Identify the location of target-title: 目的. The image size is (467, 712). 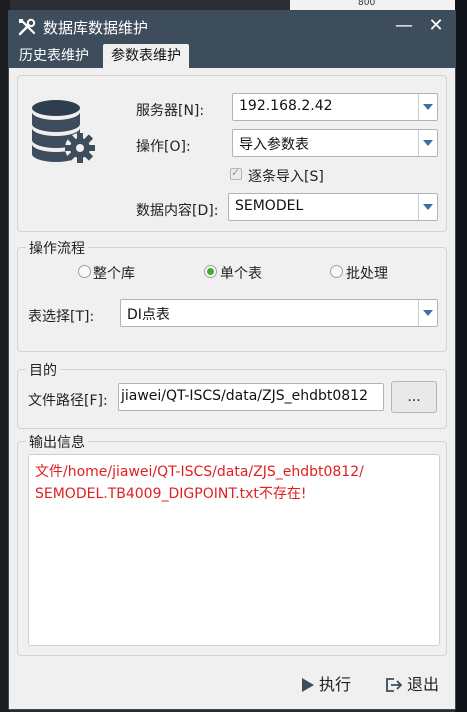
(43, 370).